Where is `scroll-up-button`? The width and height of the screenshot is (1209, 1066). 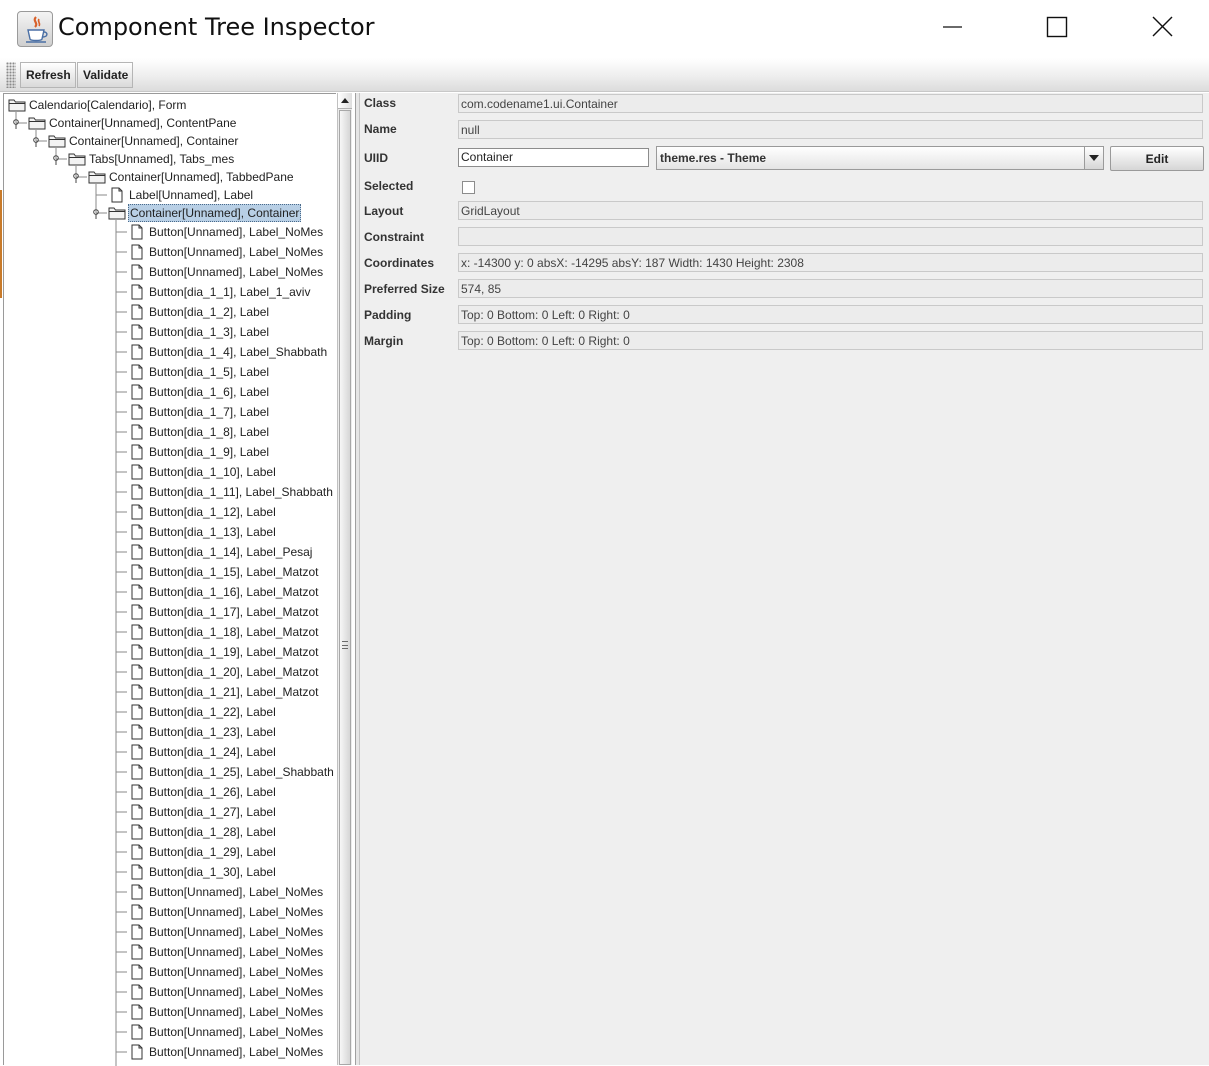 scroll-up-button is located at coordinates (345, 101).